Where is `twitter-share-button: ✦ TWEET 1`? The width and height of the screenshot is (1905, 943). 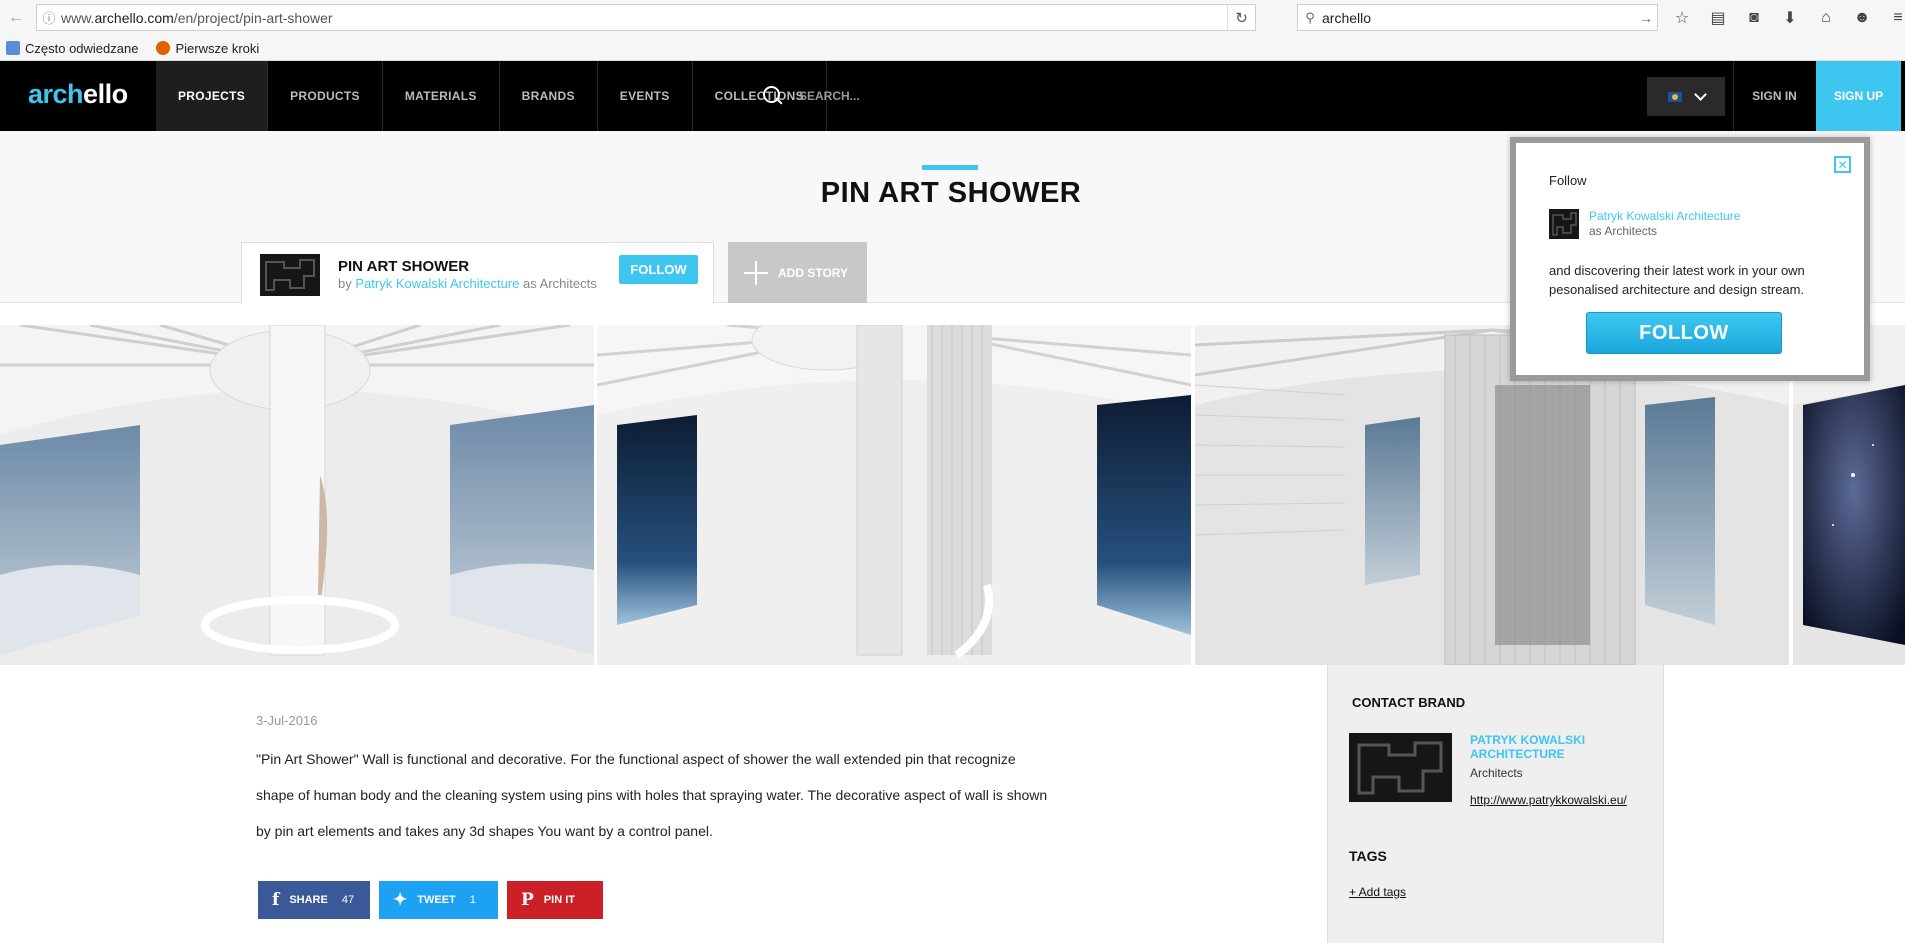
twitter-share-button: ✦ TWEET 1 is located at coordinates (438, 900).